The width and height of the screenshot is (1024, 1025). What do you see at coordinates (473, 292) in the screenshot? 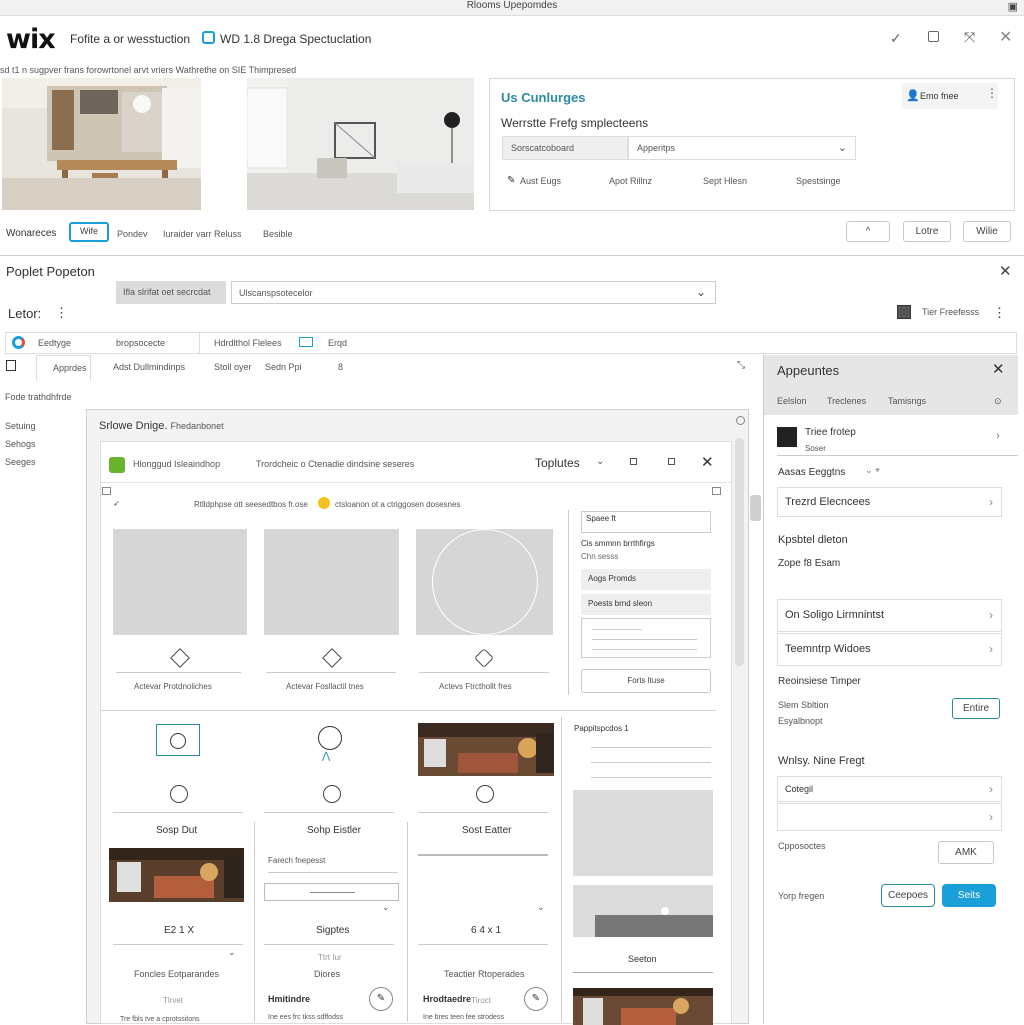
I see `section-select: Ulscanspsotecelor ⌄` at bounding box center [473, 292].